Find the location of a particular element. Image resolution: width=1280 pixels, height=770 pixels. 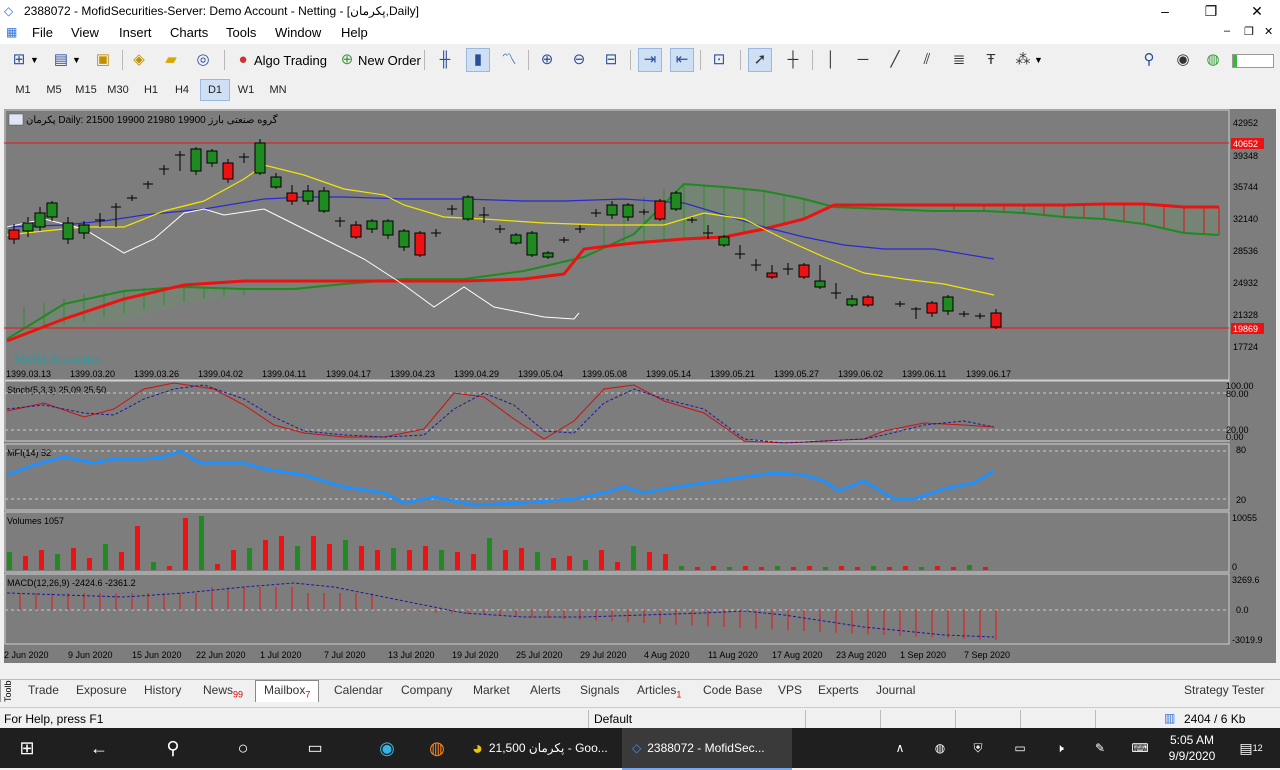

candlestick-button: ▮ is located at coordinates (478, 60).